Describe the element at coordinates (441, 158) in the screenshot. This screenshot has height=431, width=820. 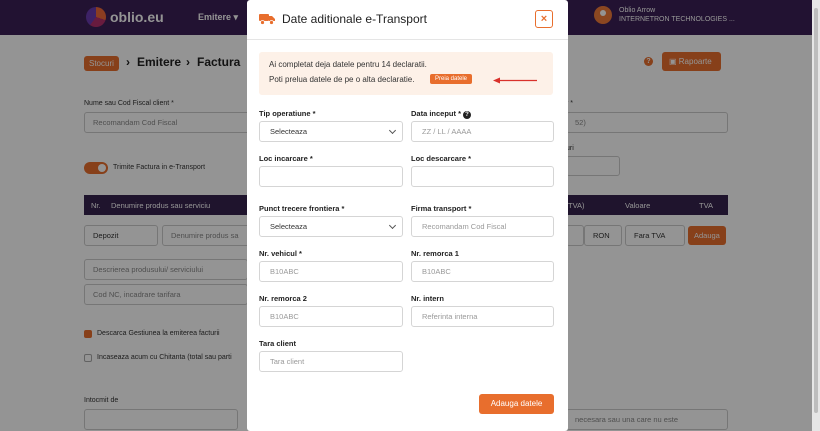
I see `loc-descarcare-label: Loc descarcare *` at that location.